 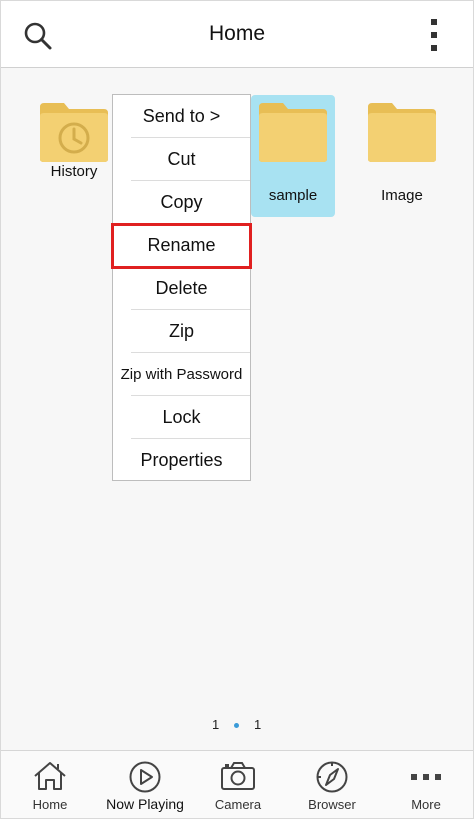 I want to click on tab-camera: Camera, so click(x=238, y=784).